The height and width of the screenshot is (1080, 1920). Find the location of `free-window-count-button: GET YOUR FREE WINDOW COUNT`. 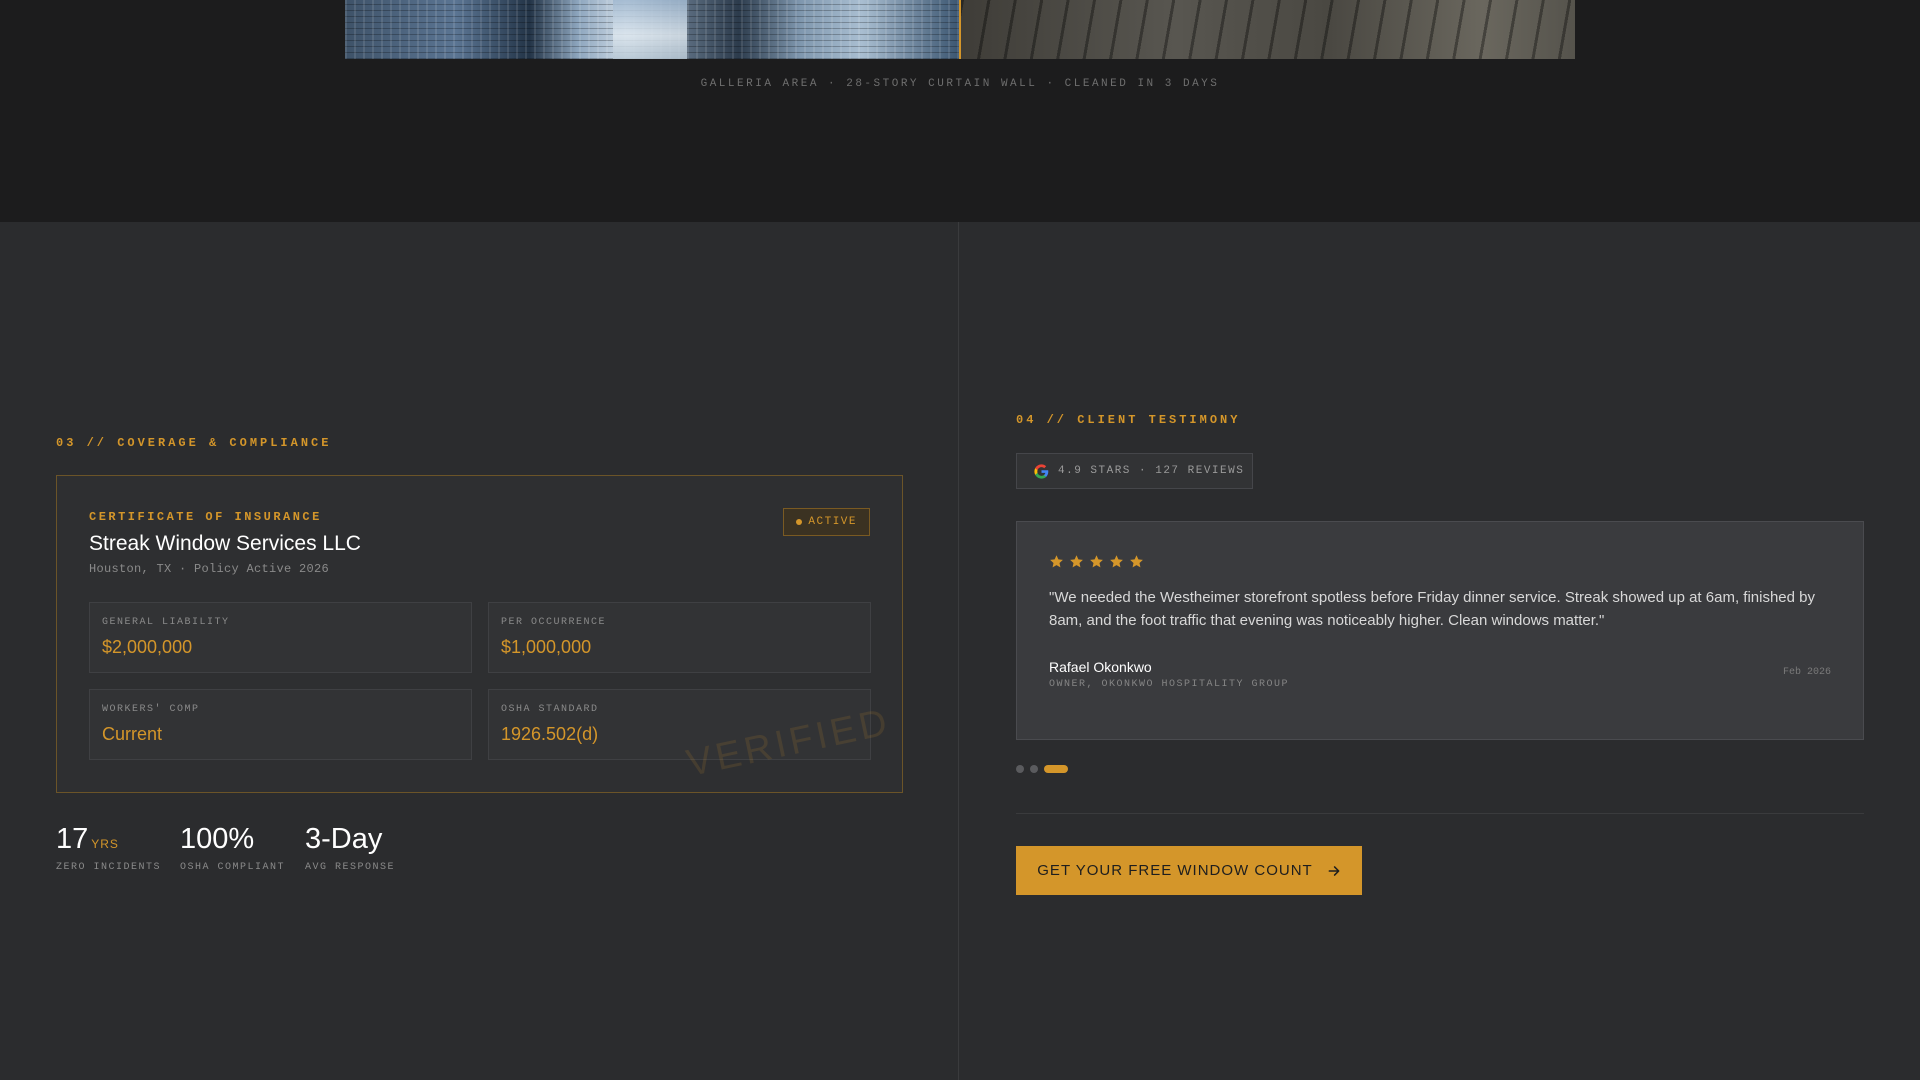

free-window-count-button: GET YOUR FREE WINDOW COUNT is located at coordinates (1189, 870).